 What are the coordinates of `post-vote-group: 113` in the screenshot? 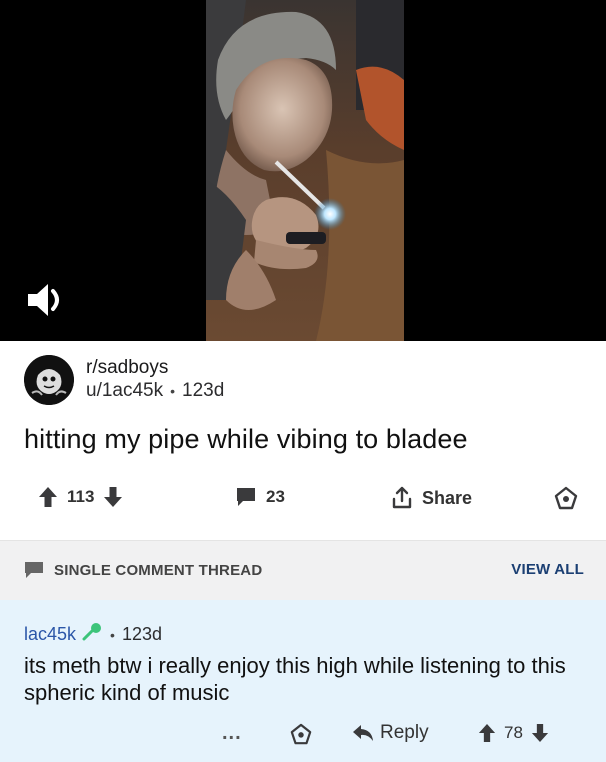 It's located at (80, 497).